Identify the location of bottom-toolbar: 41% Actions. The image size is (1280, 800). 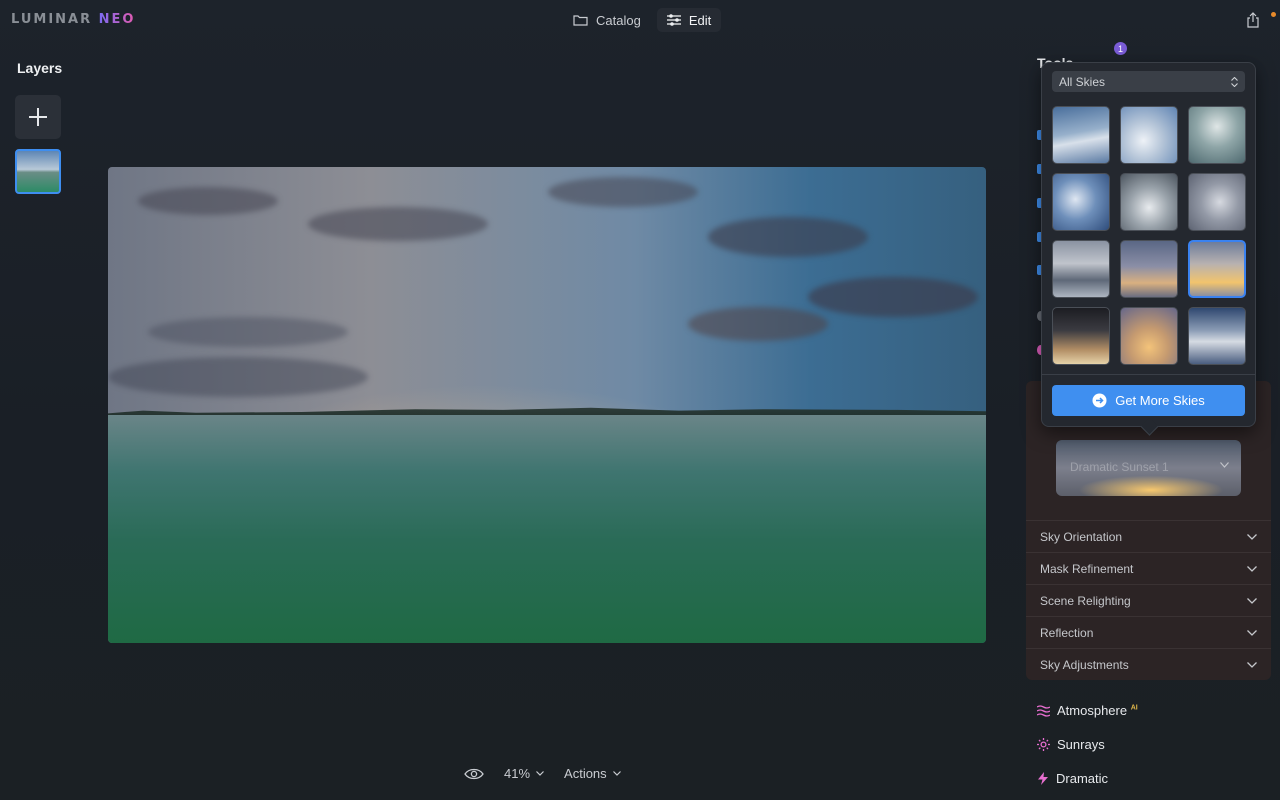
(542, 773).